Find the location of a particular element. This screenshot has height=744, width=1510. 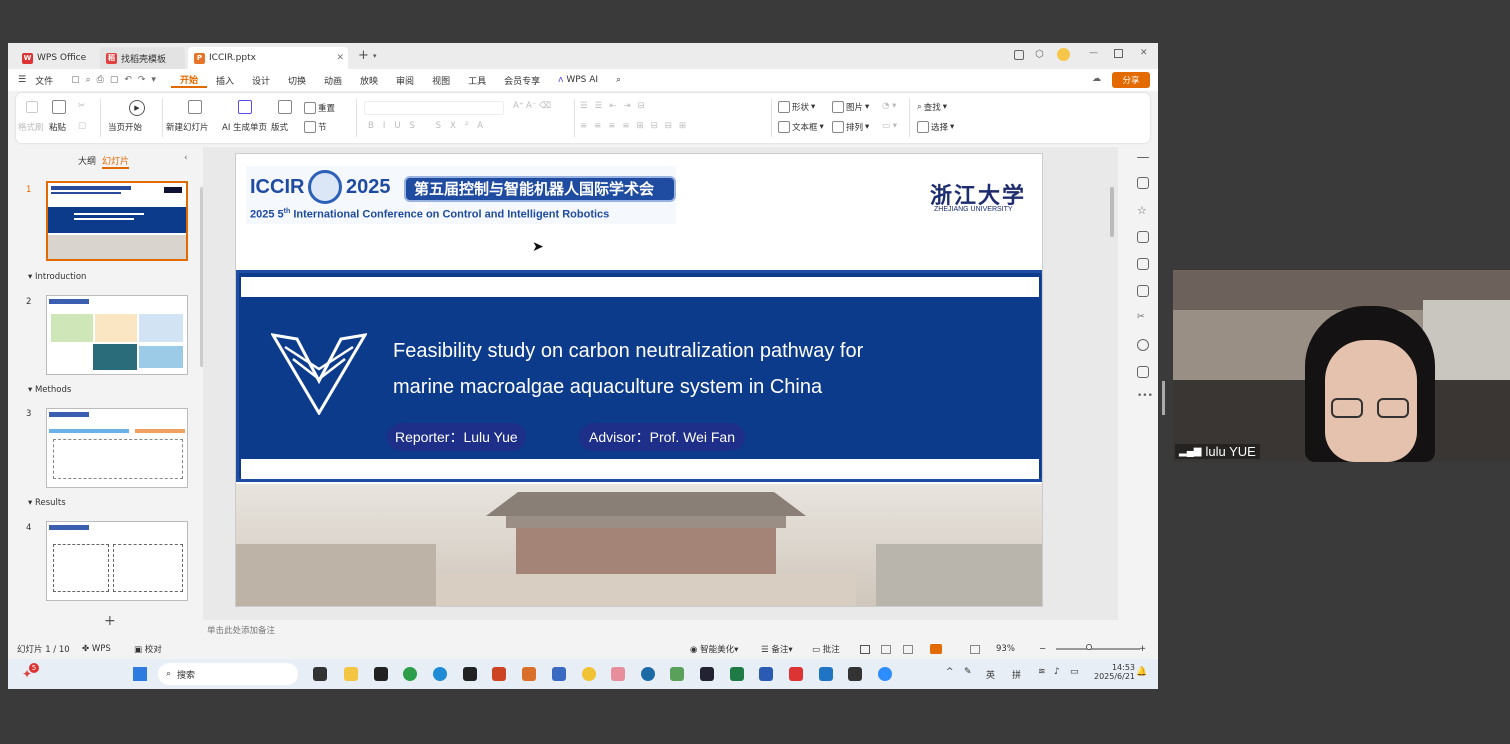

window-layout-icon is located at coordinates (1019, 55).